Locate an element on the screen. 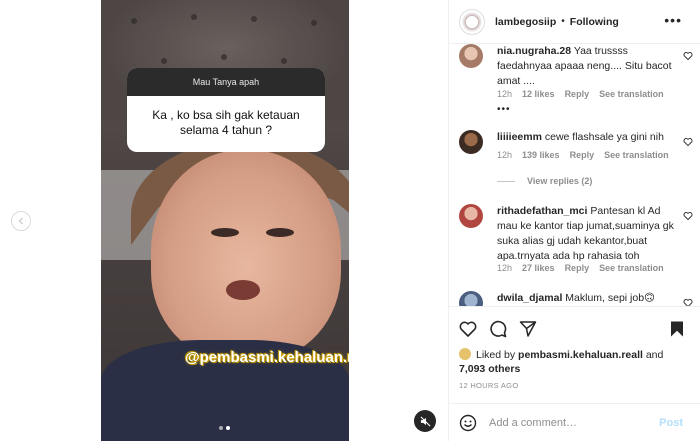 Image resolution: width=700 pixels, height=441 pixels. save-bookmark-icon is located at coordinates (677, 329).